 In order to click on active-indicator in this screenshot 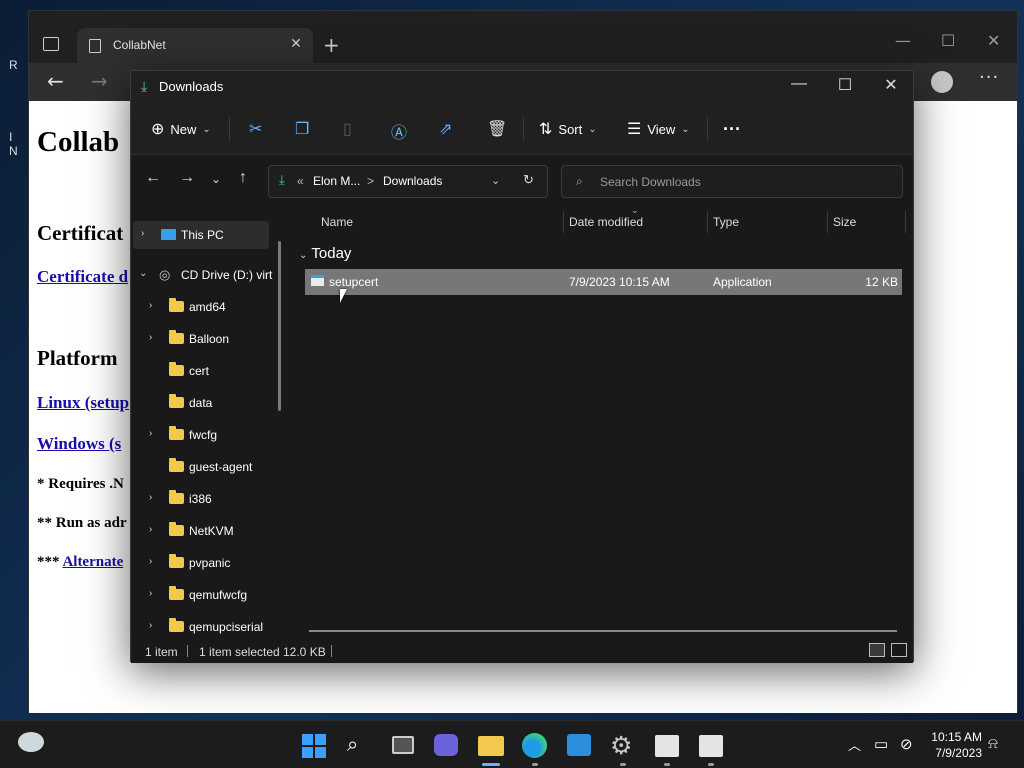, I will do `click(491, 764)`.